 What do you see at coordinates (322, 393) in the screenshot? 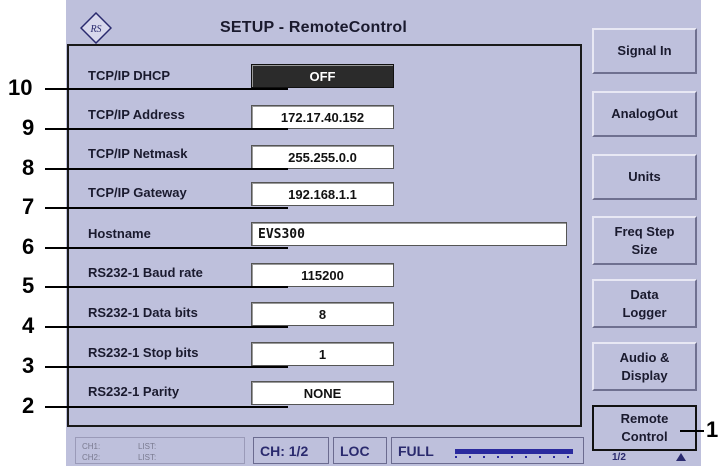
I see `field-rs232-parity: NONE` at bounding box center [322, 393].